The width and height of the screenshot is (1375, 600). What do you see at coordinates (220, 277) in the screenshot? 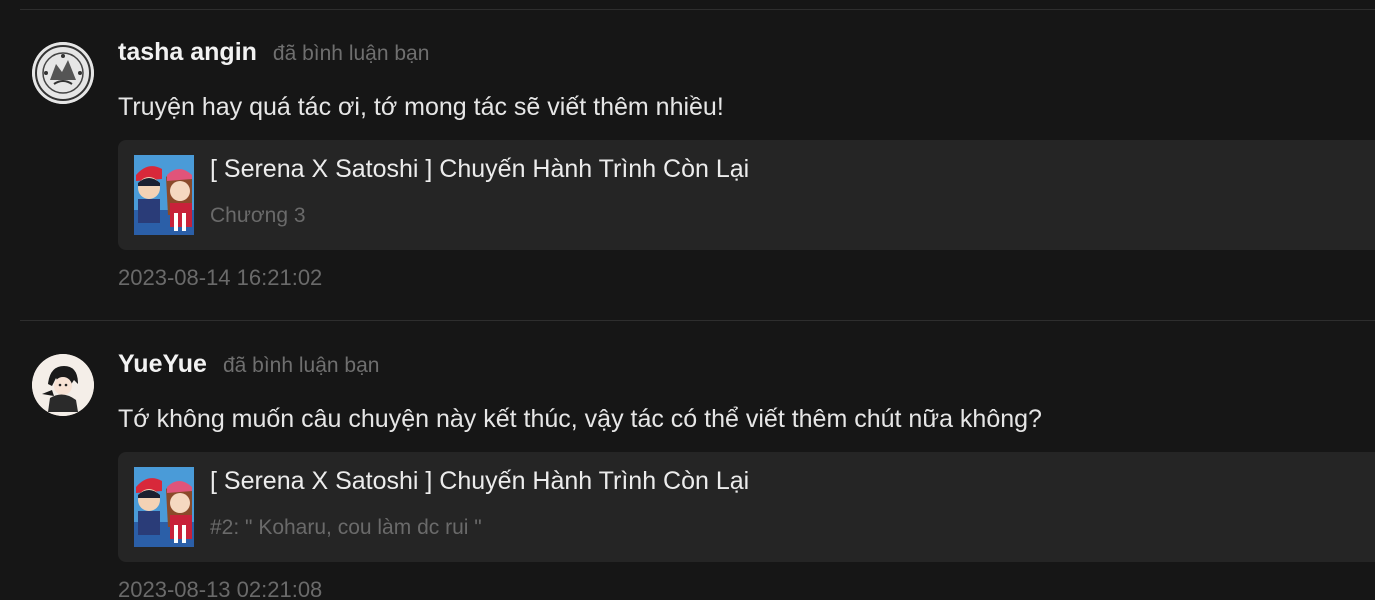
I see `comment-timestamp: 2023-08-14 16:21:02` at bounding box center [220, 277].